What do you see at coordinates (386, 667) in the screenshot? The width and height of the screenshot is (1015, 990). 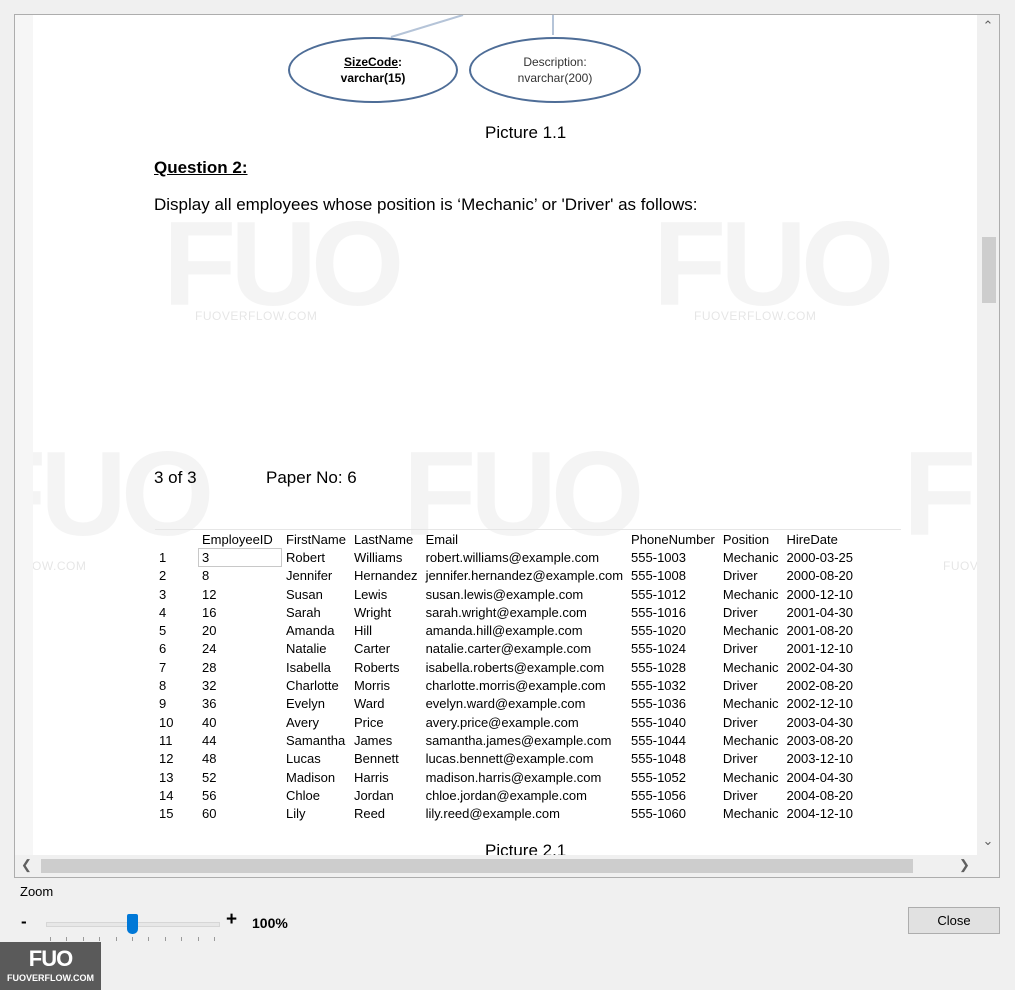 I see `table-cell: Roberts` at bounding box center [386, 667].